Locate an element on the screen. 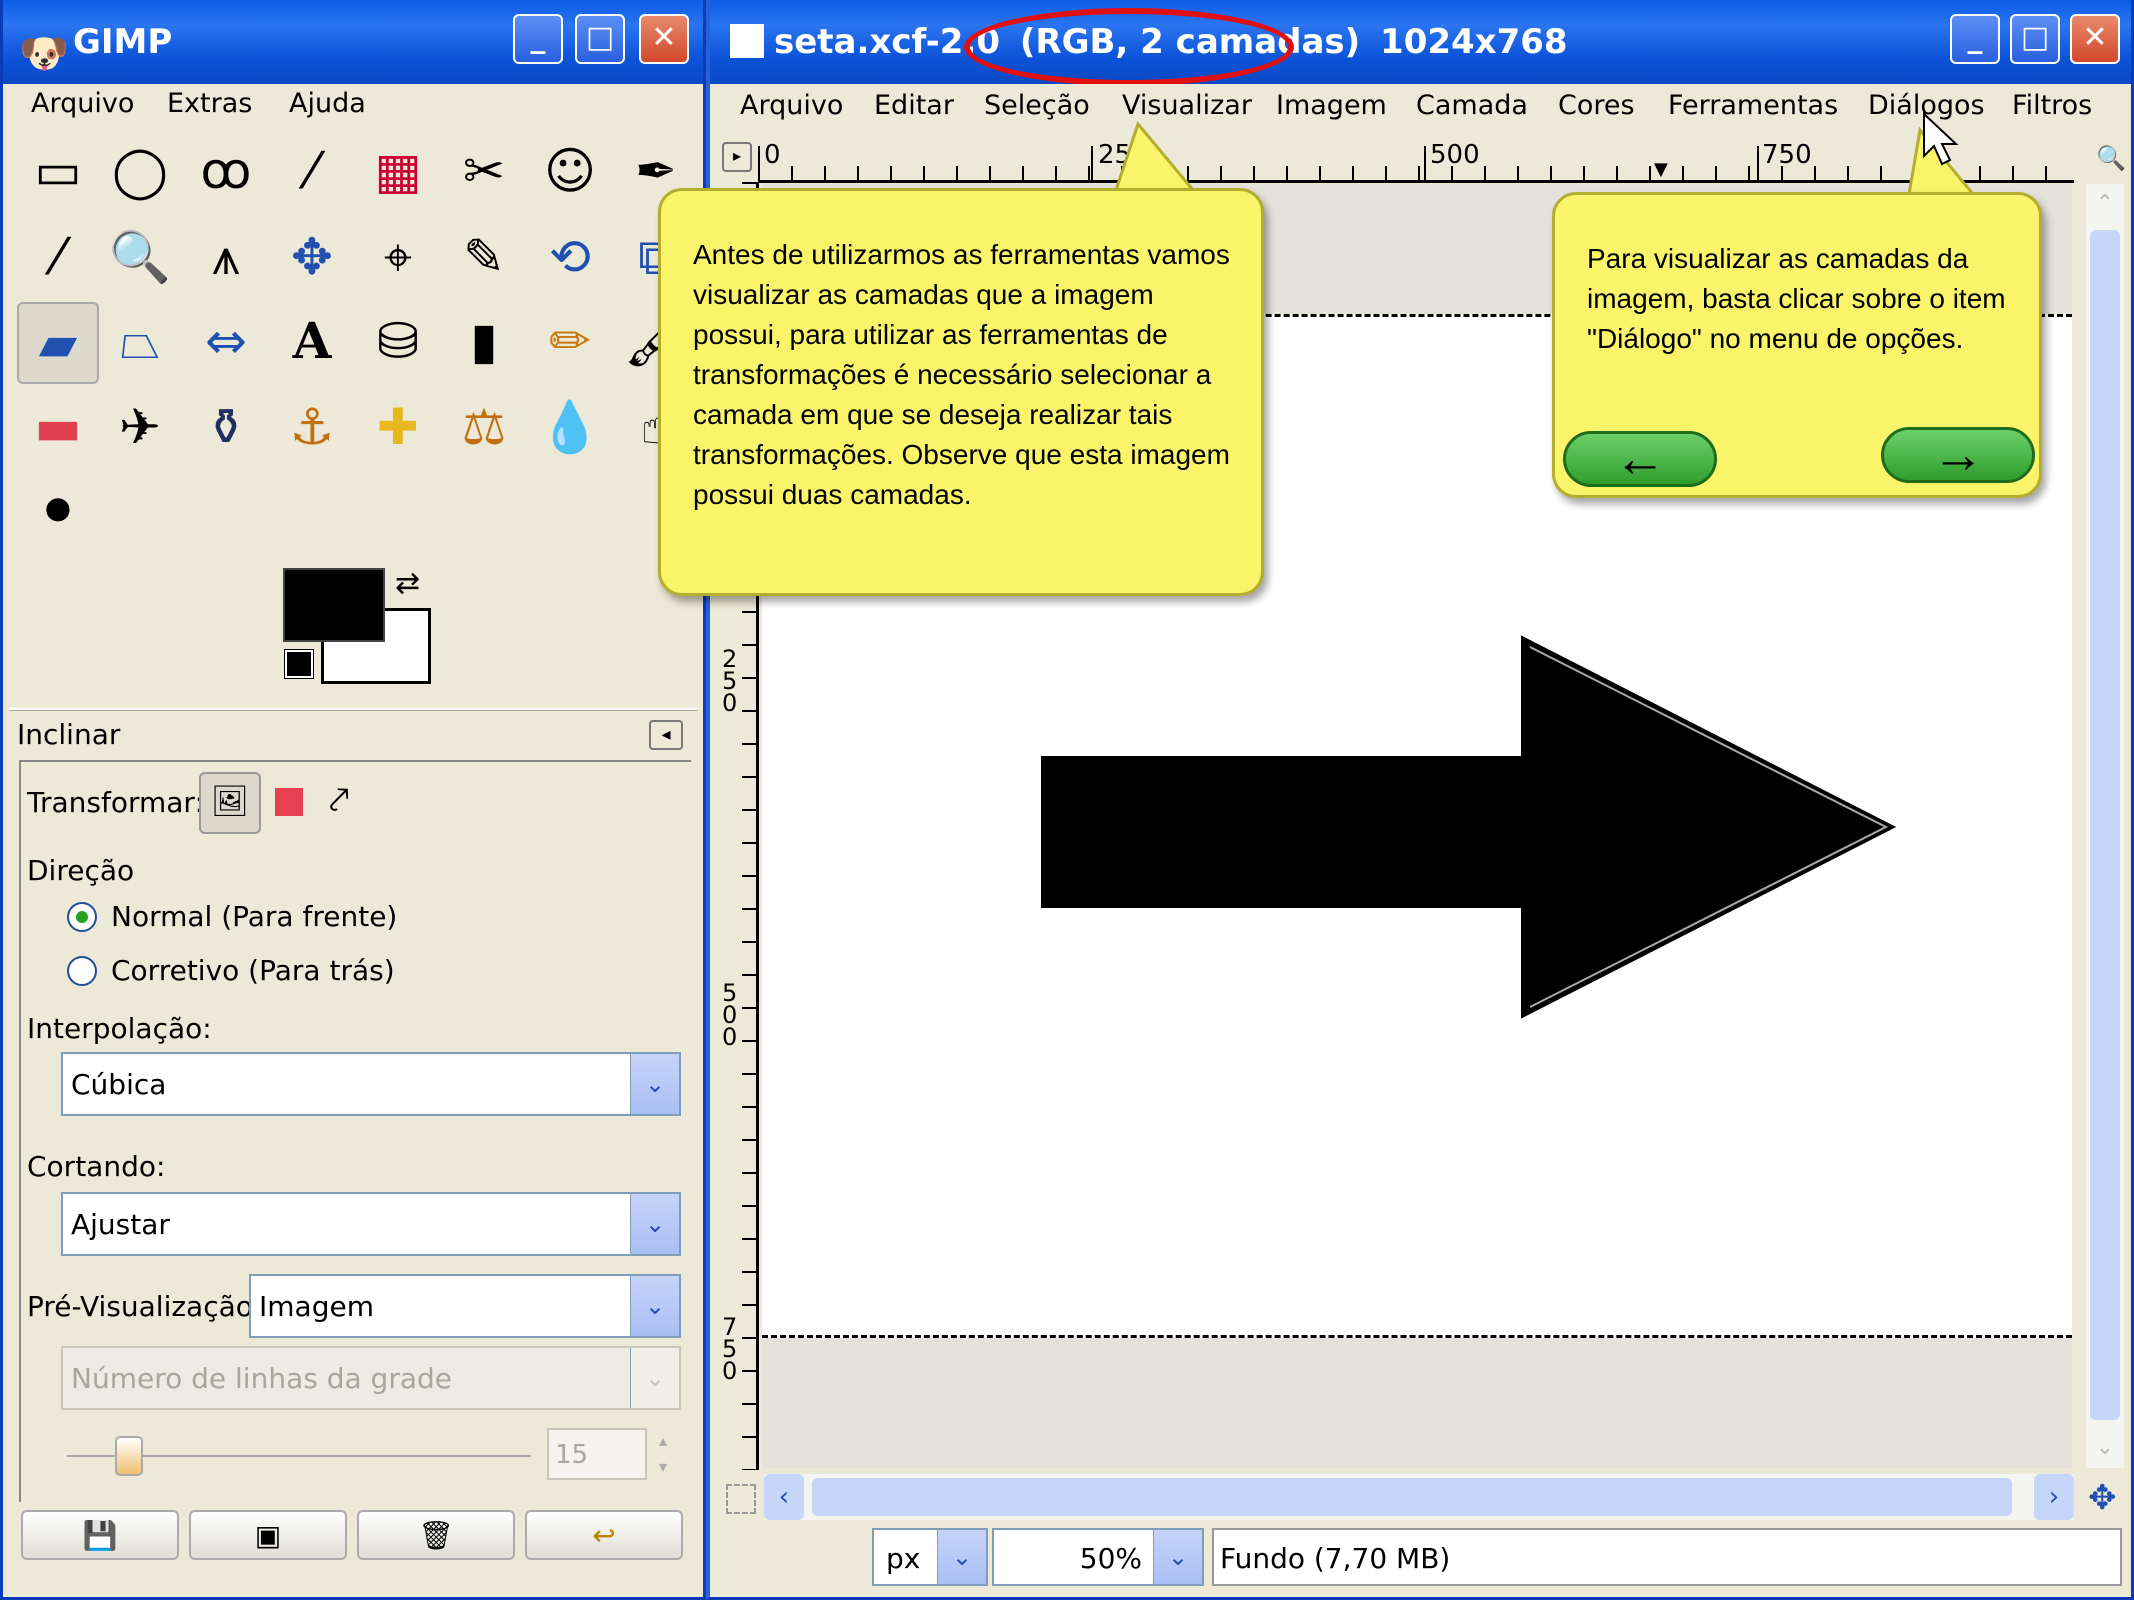  menu-ferramentas: Ferramentas is located at coordinates (1753, 105).